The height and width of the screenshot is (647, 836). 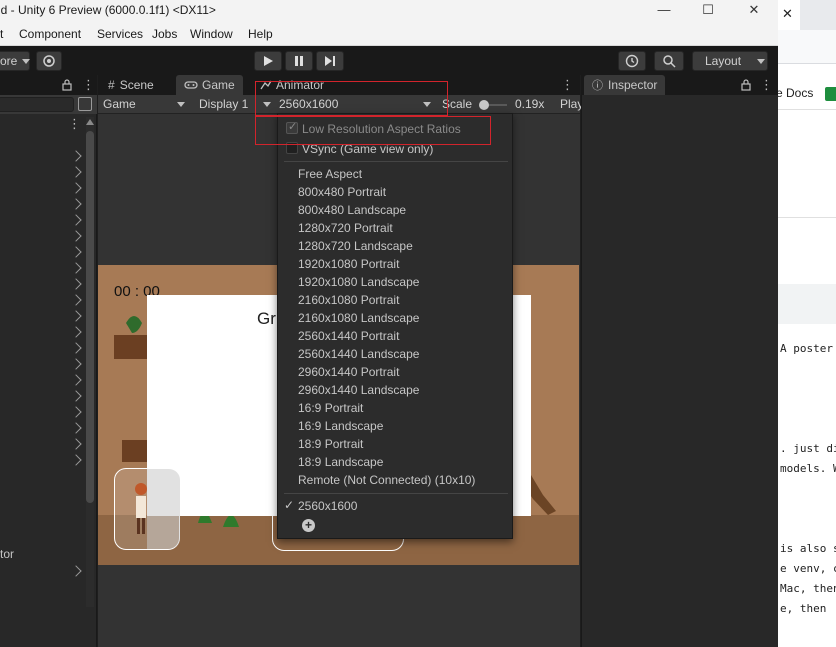 What do you see at coordinates (484, 105) in the screenshot?
I see `scale-slider-handle` at bounding box center [484, 105].